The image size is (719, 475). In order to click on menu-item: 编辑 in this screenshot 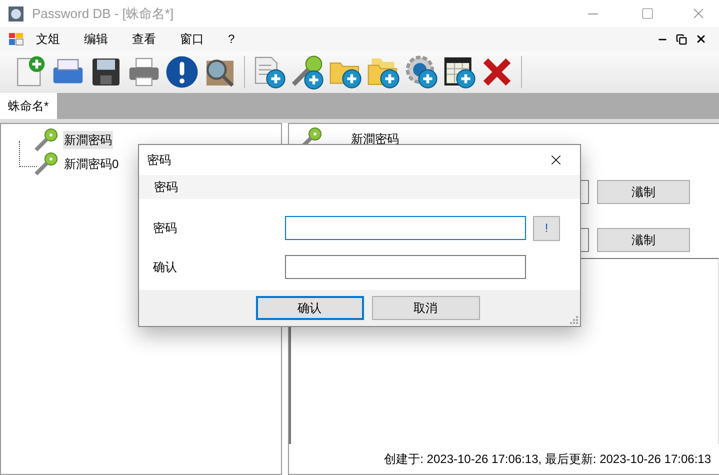, I will do `click(96, 39)`.